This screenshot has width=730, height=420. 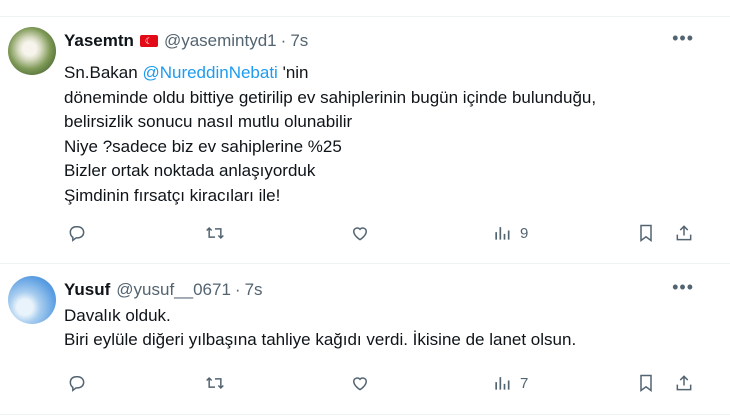 What do you see at coordinates (103, 72) in the screenshot?
I see `tweet-text-part: Sn.Bakan` at bounding box center [103, 72].